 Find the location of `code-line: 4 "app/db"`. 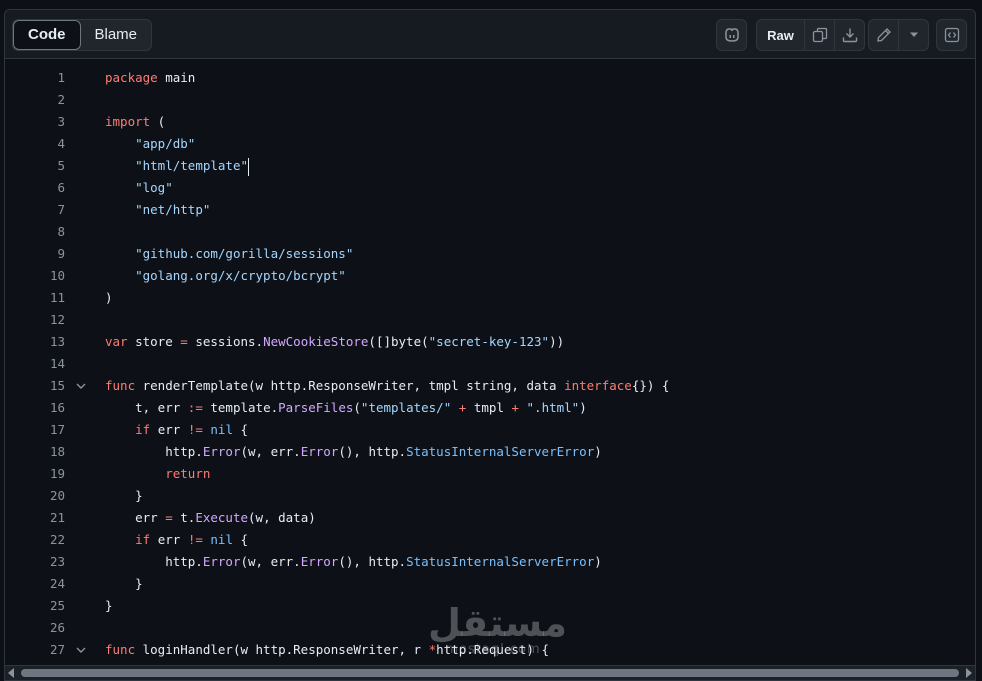

code-line: 4 "app/db" is located at coordinates (490, 144).